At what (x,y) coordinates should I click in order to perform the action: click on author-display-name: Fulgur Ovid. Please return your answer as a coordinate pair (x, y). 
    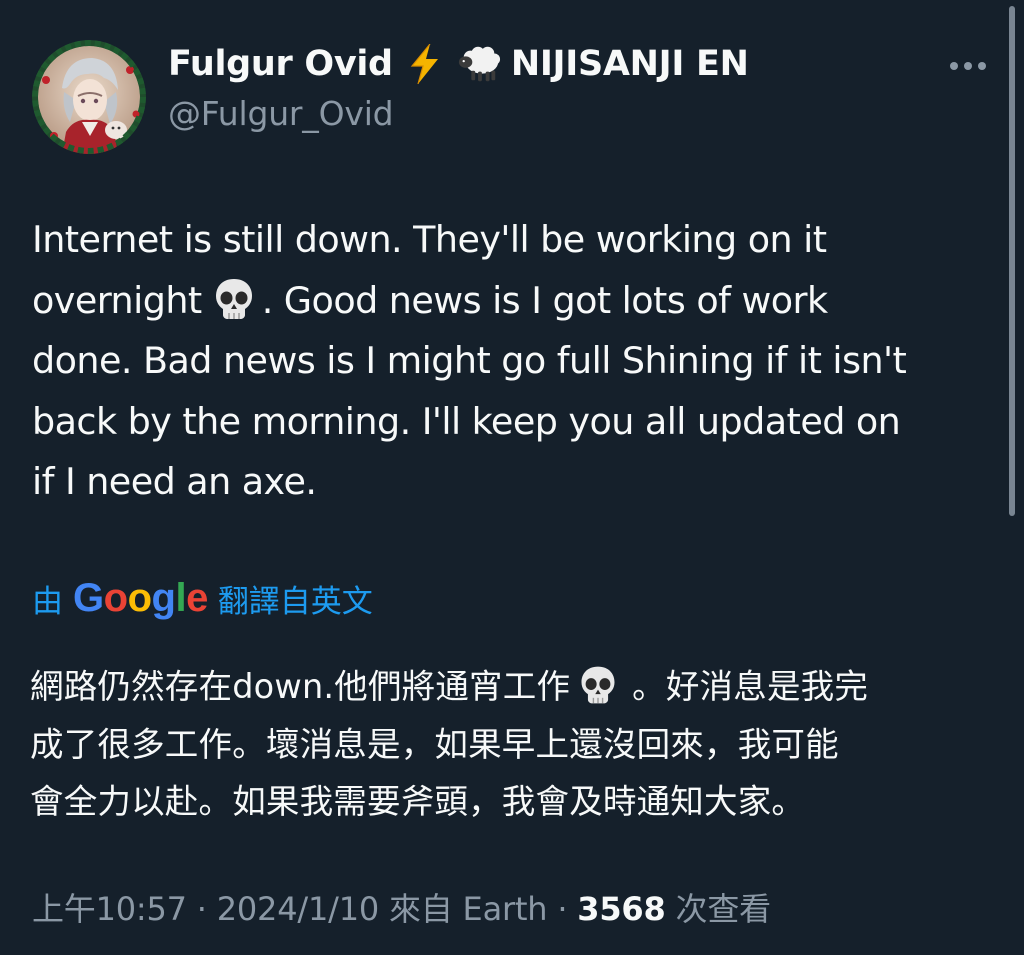
    Looking at the image, I should click on (280, 64).